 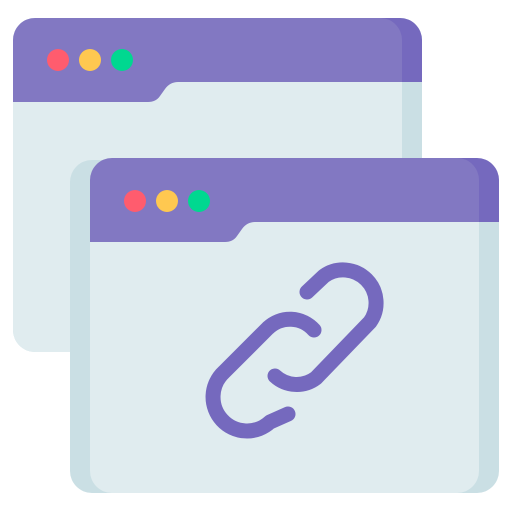 I want to click on back-maximize-dot-icon, so click(x=122, y=60).